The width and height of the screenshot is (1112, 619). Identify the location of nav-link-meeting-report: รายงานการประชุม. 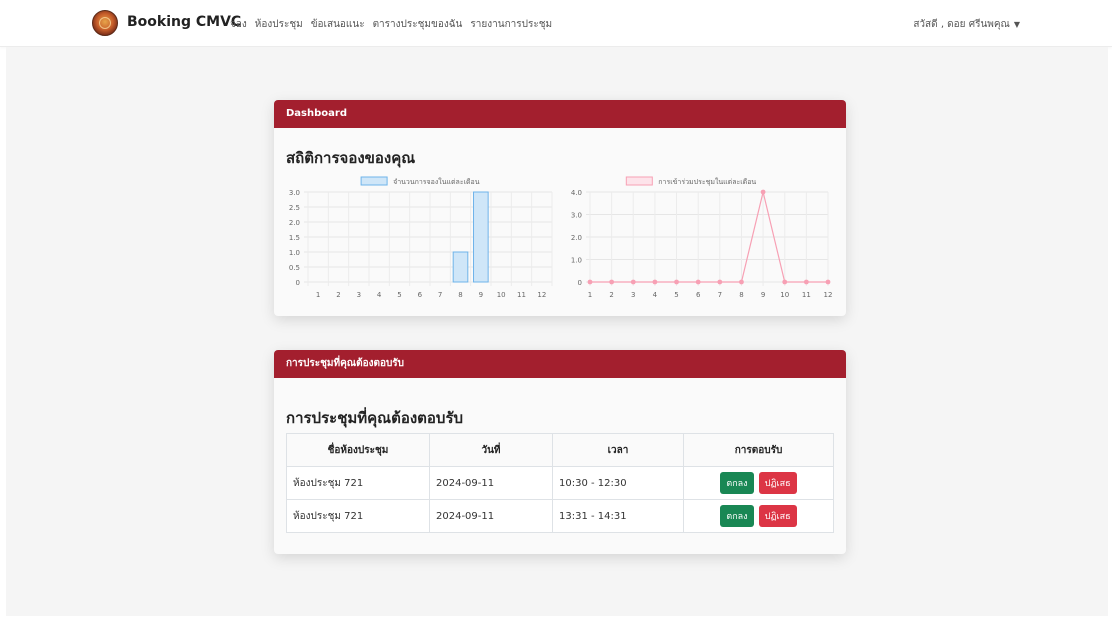
(511, 24).